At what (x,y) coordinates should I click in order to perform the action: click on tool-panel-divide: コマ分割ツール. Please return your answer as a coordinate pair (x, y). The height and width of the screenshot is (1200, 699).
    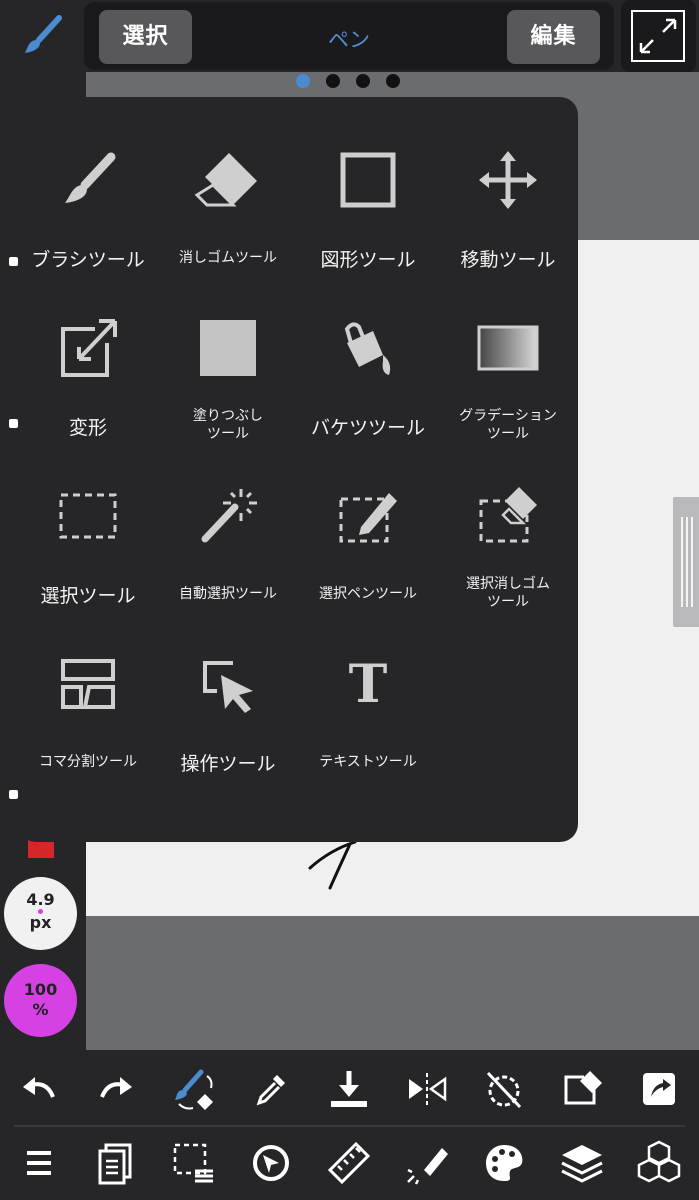
    Looking at the image, I should click on (88, 685).